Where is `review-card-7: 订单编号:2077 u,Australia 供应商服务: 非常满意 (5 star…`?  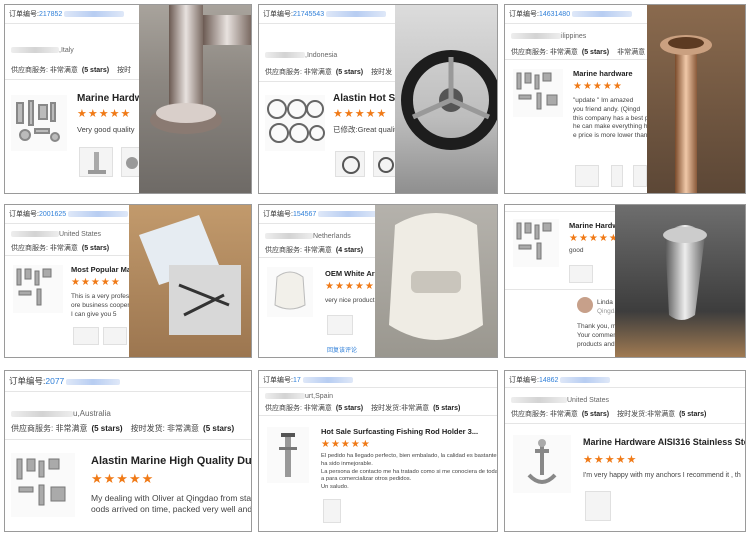 review-card-7: 订单编号:2077 u,Australia 供应商服务: 非常满意 (5 star… is located at coordinates (128, 451).